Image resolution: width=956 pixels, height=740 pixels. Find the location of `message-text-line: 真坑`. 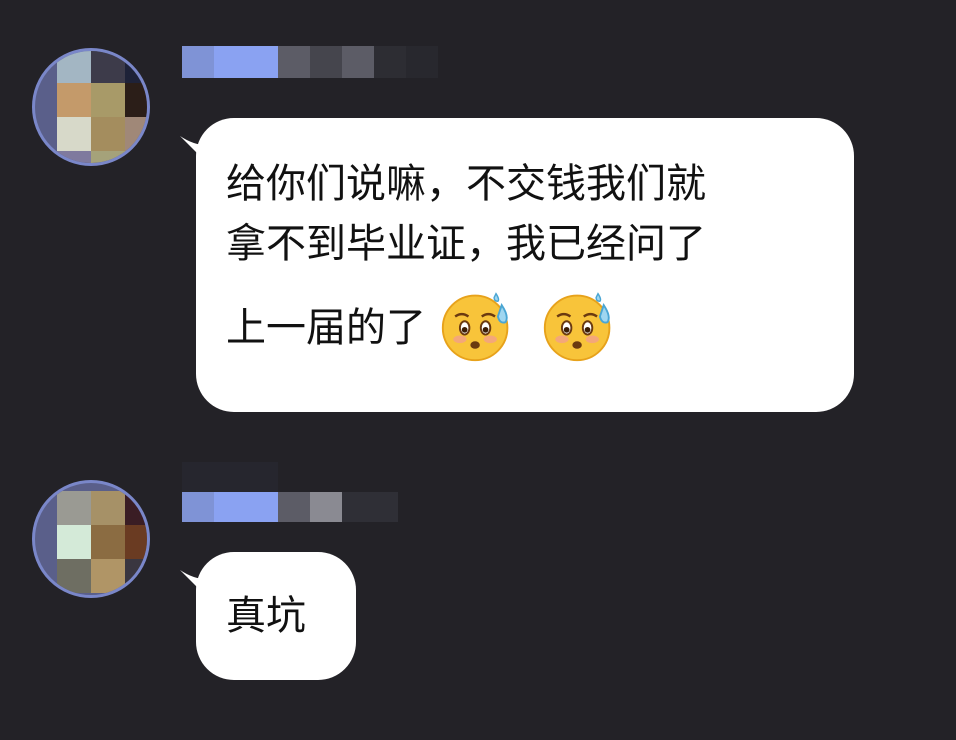

message-text-line: 真坑 is located at coordinates (266, 616).